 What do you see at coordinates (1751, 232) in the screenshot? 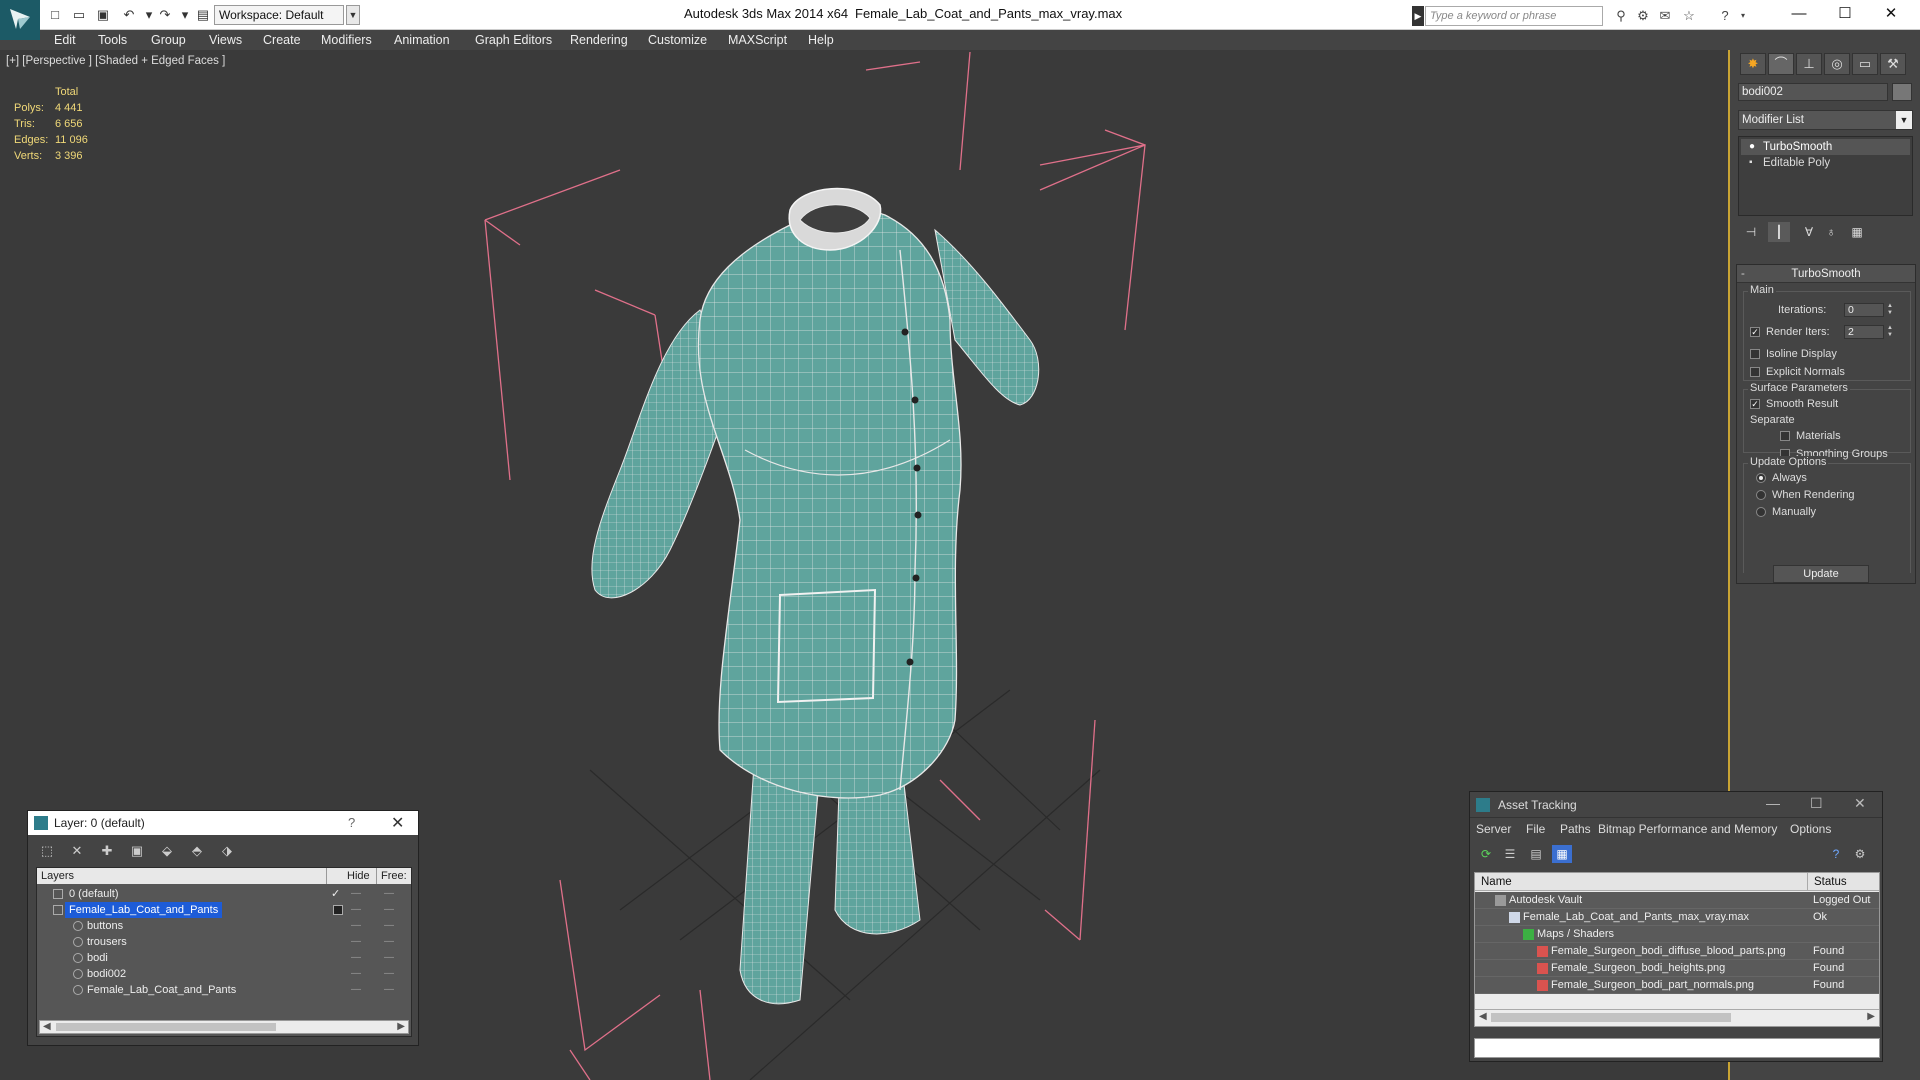
I see `pin-stack-icon: ⊣` at bounding box center [1751, 232].